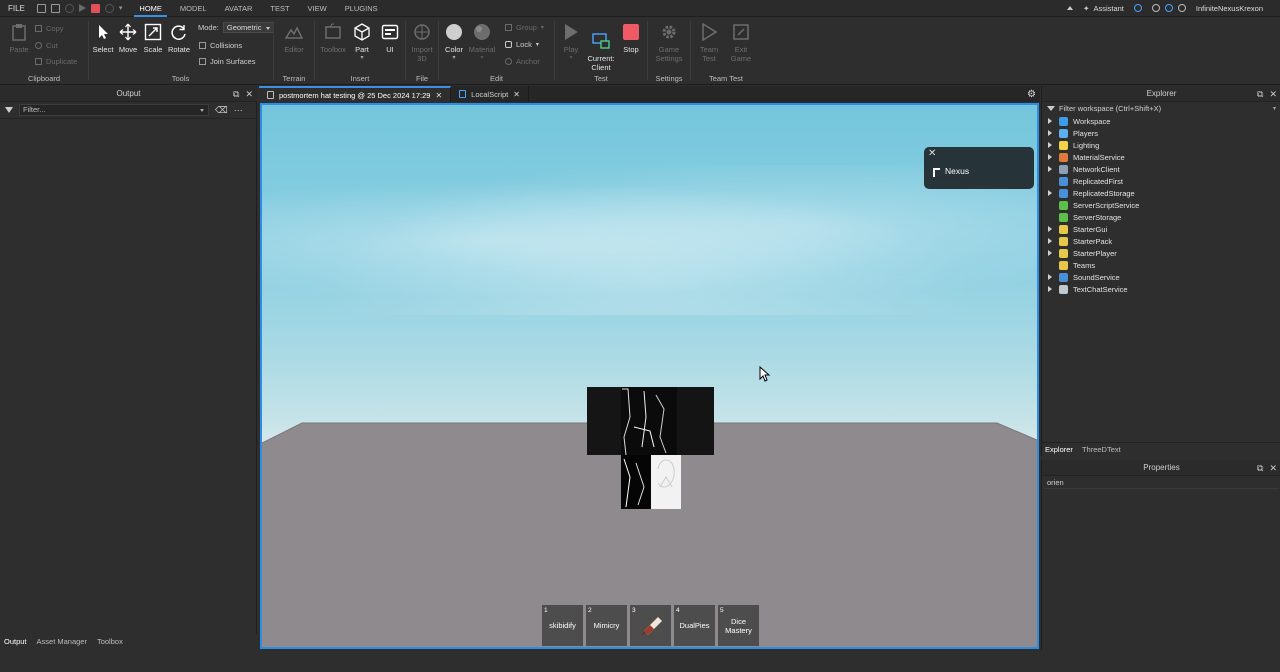 This screenshot has width=1280, height=672. Describe the element at coordinates (49, 28) in the screenshot. I see `copy-button: Copy` at that location.